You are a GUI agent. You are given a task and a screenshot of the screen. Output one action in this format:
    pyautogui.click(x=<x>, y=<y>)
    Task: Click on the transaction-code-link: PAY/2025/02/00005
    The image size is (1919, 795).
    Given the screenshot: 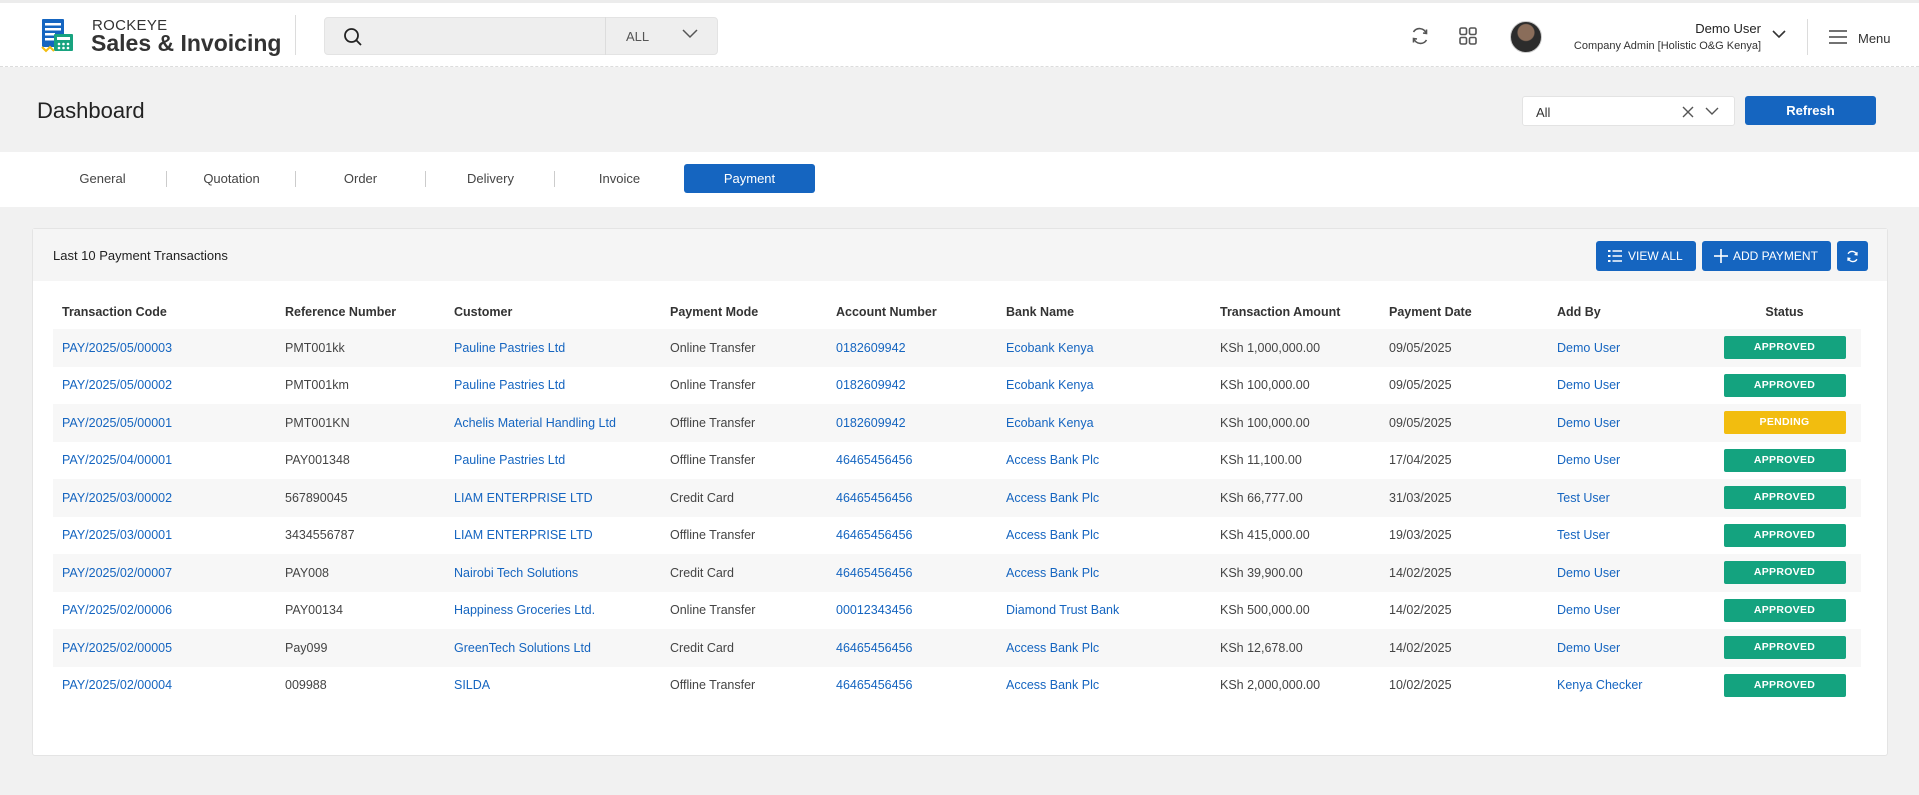 What is the action you would take?
    pyautogui.click(x=164, y=648)
    